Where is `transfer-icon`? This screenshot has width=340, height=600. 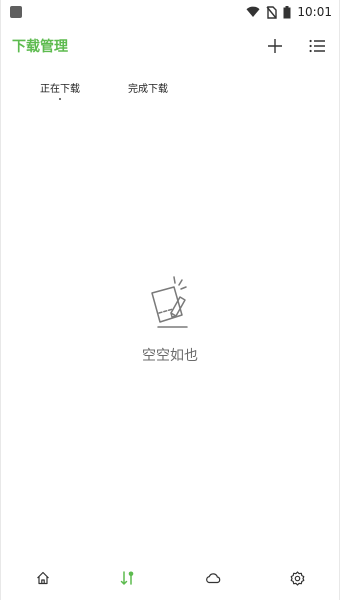 transfer-icon is located at coordinates (126, 578).